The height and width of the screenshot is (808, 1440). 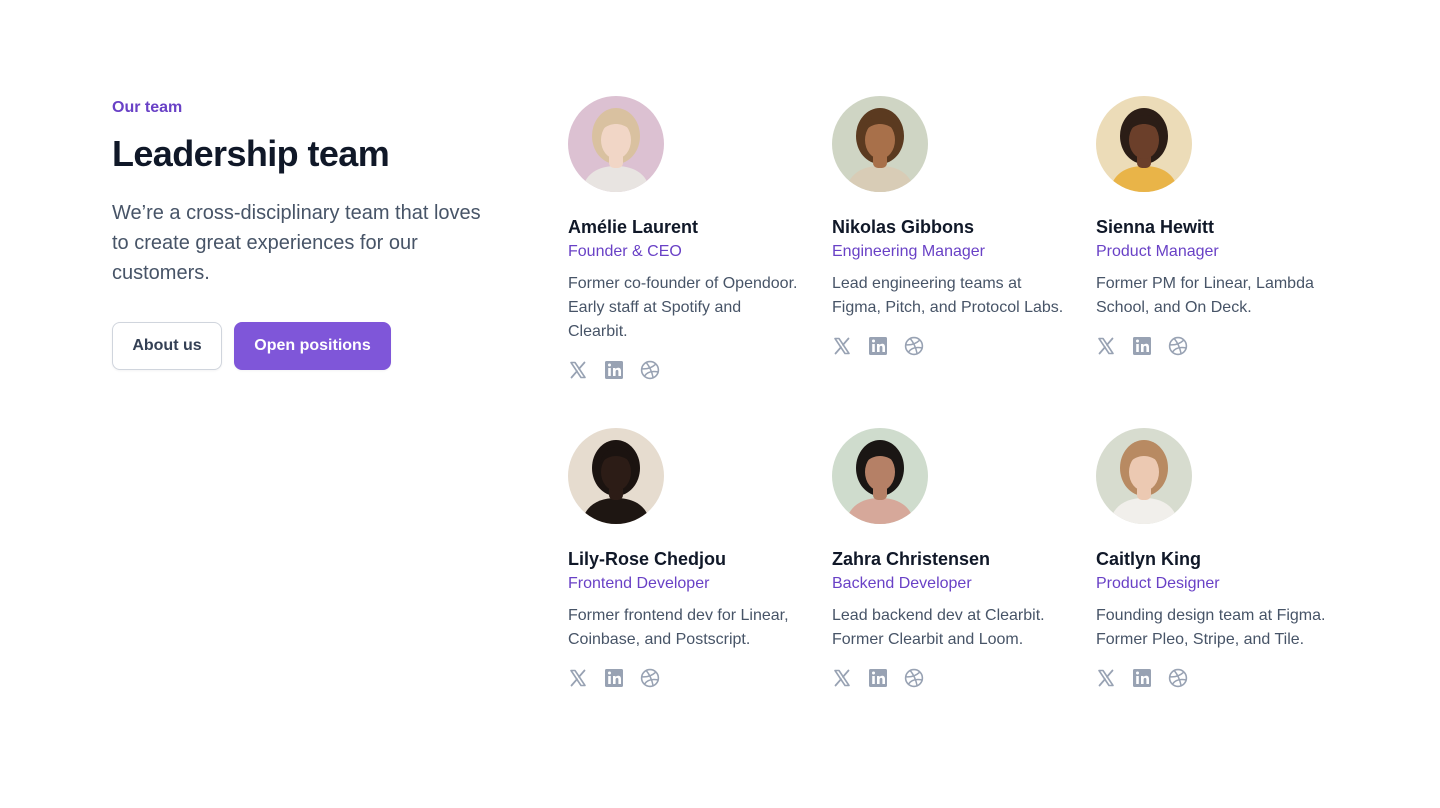 I want to click on action-buttons: About us Open positions, so click(x=302, y=346).